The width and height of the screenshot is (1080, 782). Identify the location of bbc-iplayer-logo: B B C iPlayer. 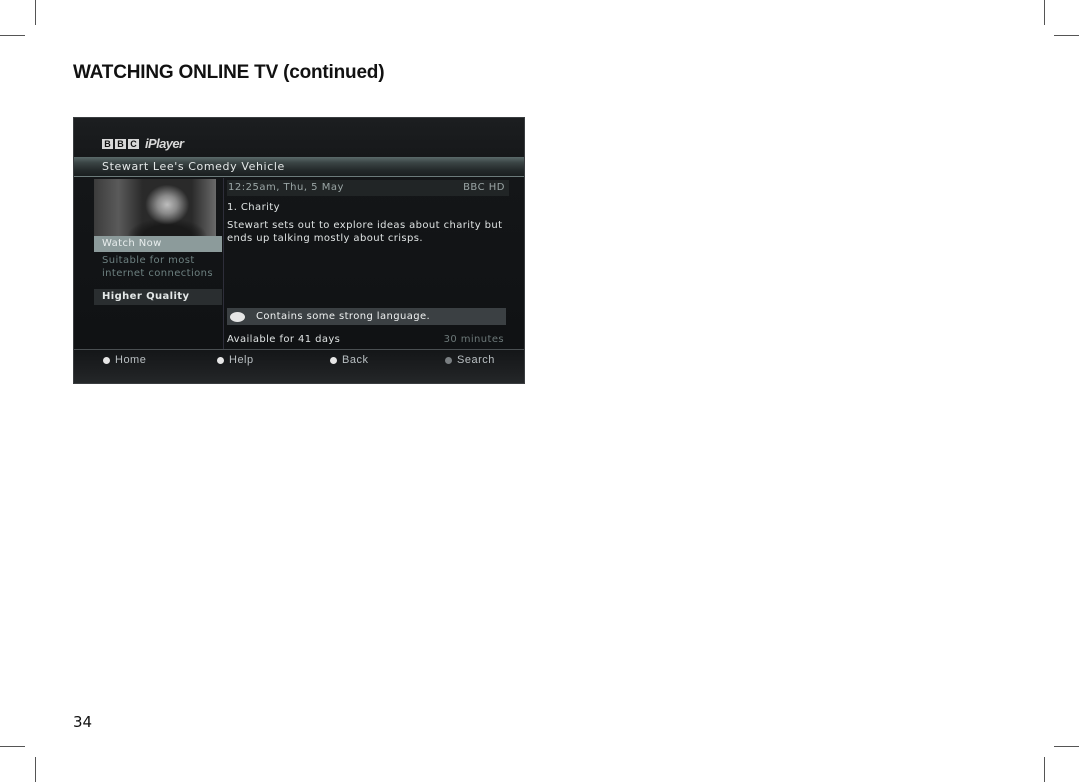
(143, 143).